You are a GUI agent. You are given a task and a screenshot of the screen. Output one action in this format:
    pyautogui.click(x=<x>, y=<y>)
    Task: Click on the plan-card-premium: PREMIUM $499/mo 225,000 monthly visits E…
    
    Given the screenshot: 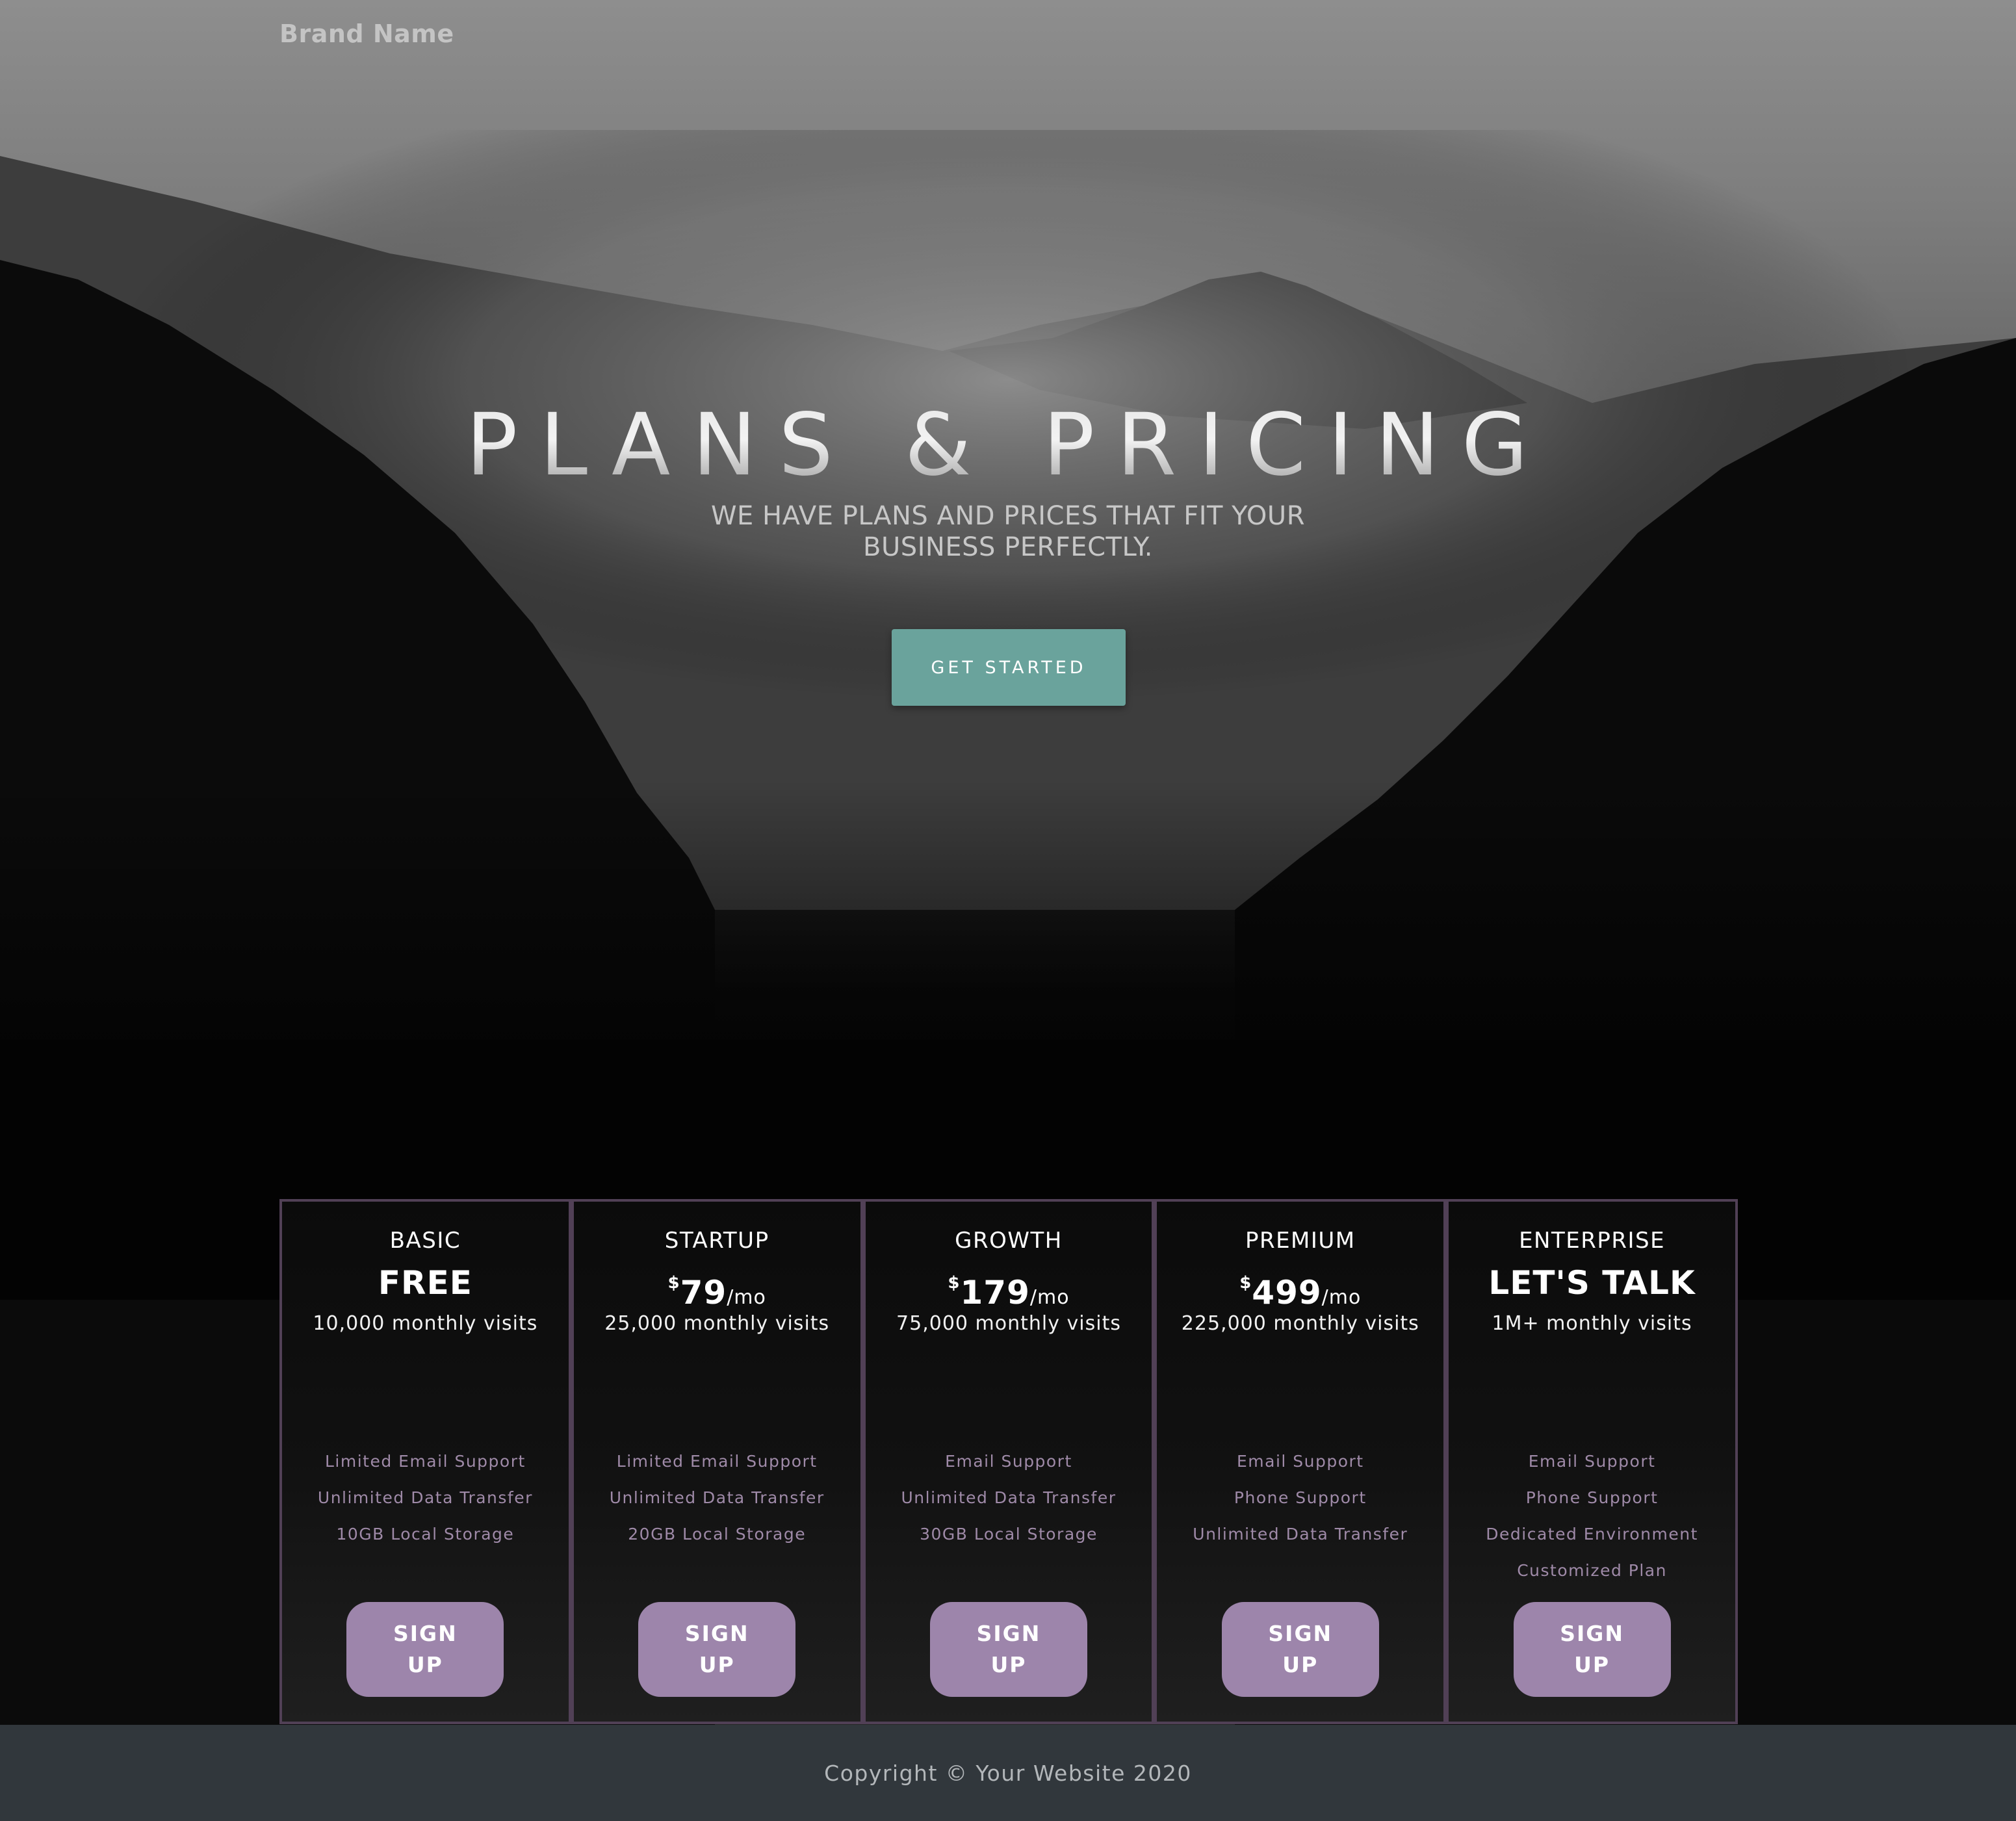 What is the action you would take?
    pyautogui.click(x=1300, y=1461)
    